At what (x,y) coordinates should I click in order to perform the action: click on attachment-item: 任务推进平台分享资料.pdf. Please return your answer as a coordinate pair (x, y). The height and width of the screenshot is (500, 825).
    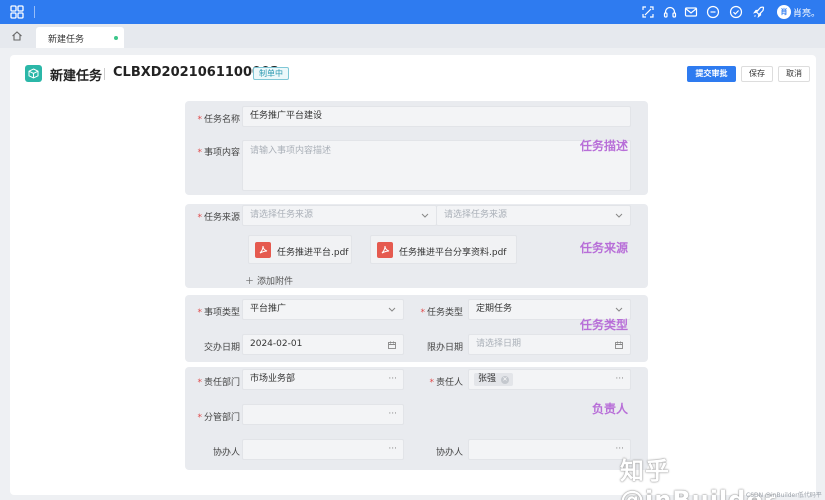
    Looking at the image, I should click on (443, 249).